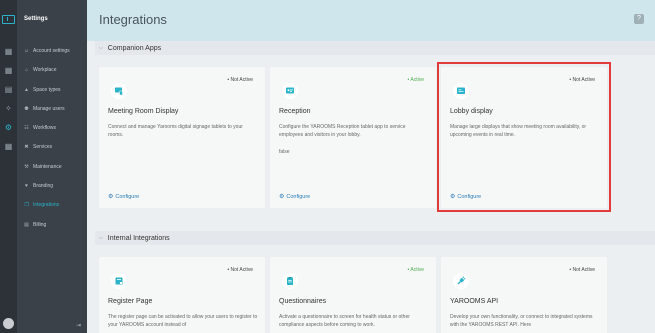 The width and height of the screenshot is (655, 333). Describe the element at coordinates (138, 238) in the screenshot. I see `section-label: Internal Integrations` at that location.